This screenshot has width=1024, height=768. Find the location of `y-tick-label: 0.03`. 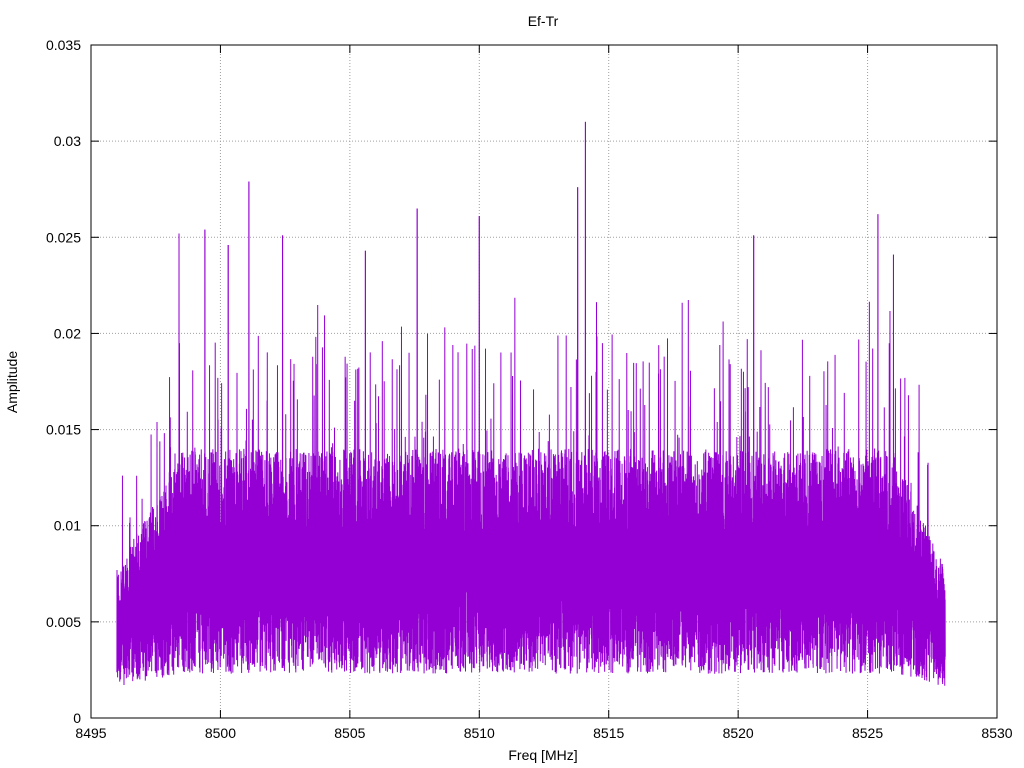

y-tick-label: 0.03 is located at coordinates (67, 141).